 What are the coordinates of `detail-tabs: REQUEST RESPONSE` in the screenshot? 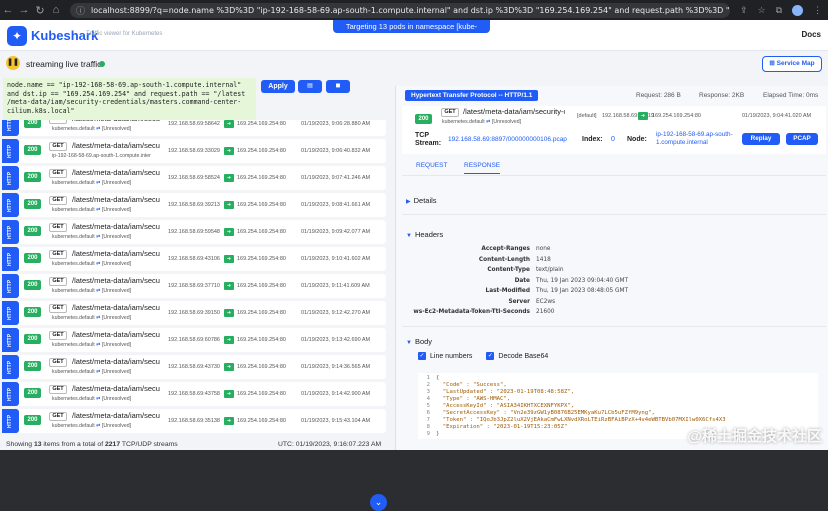 It's located at (614, 166).